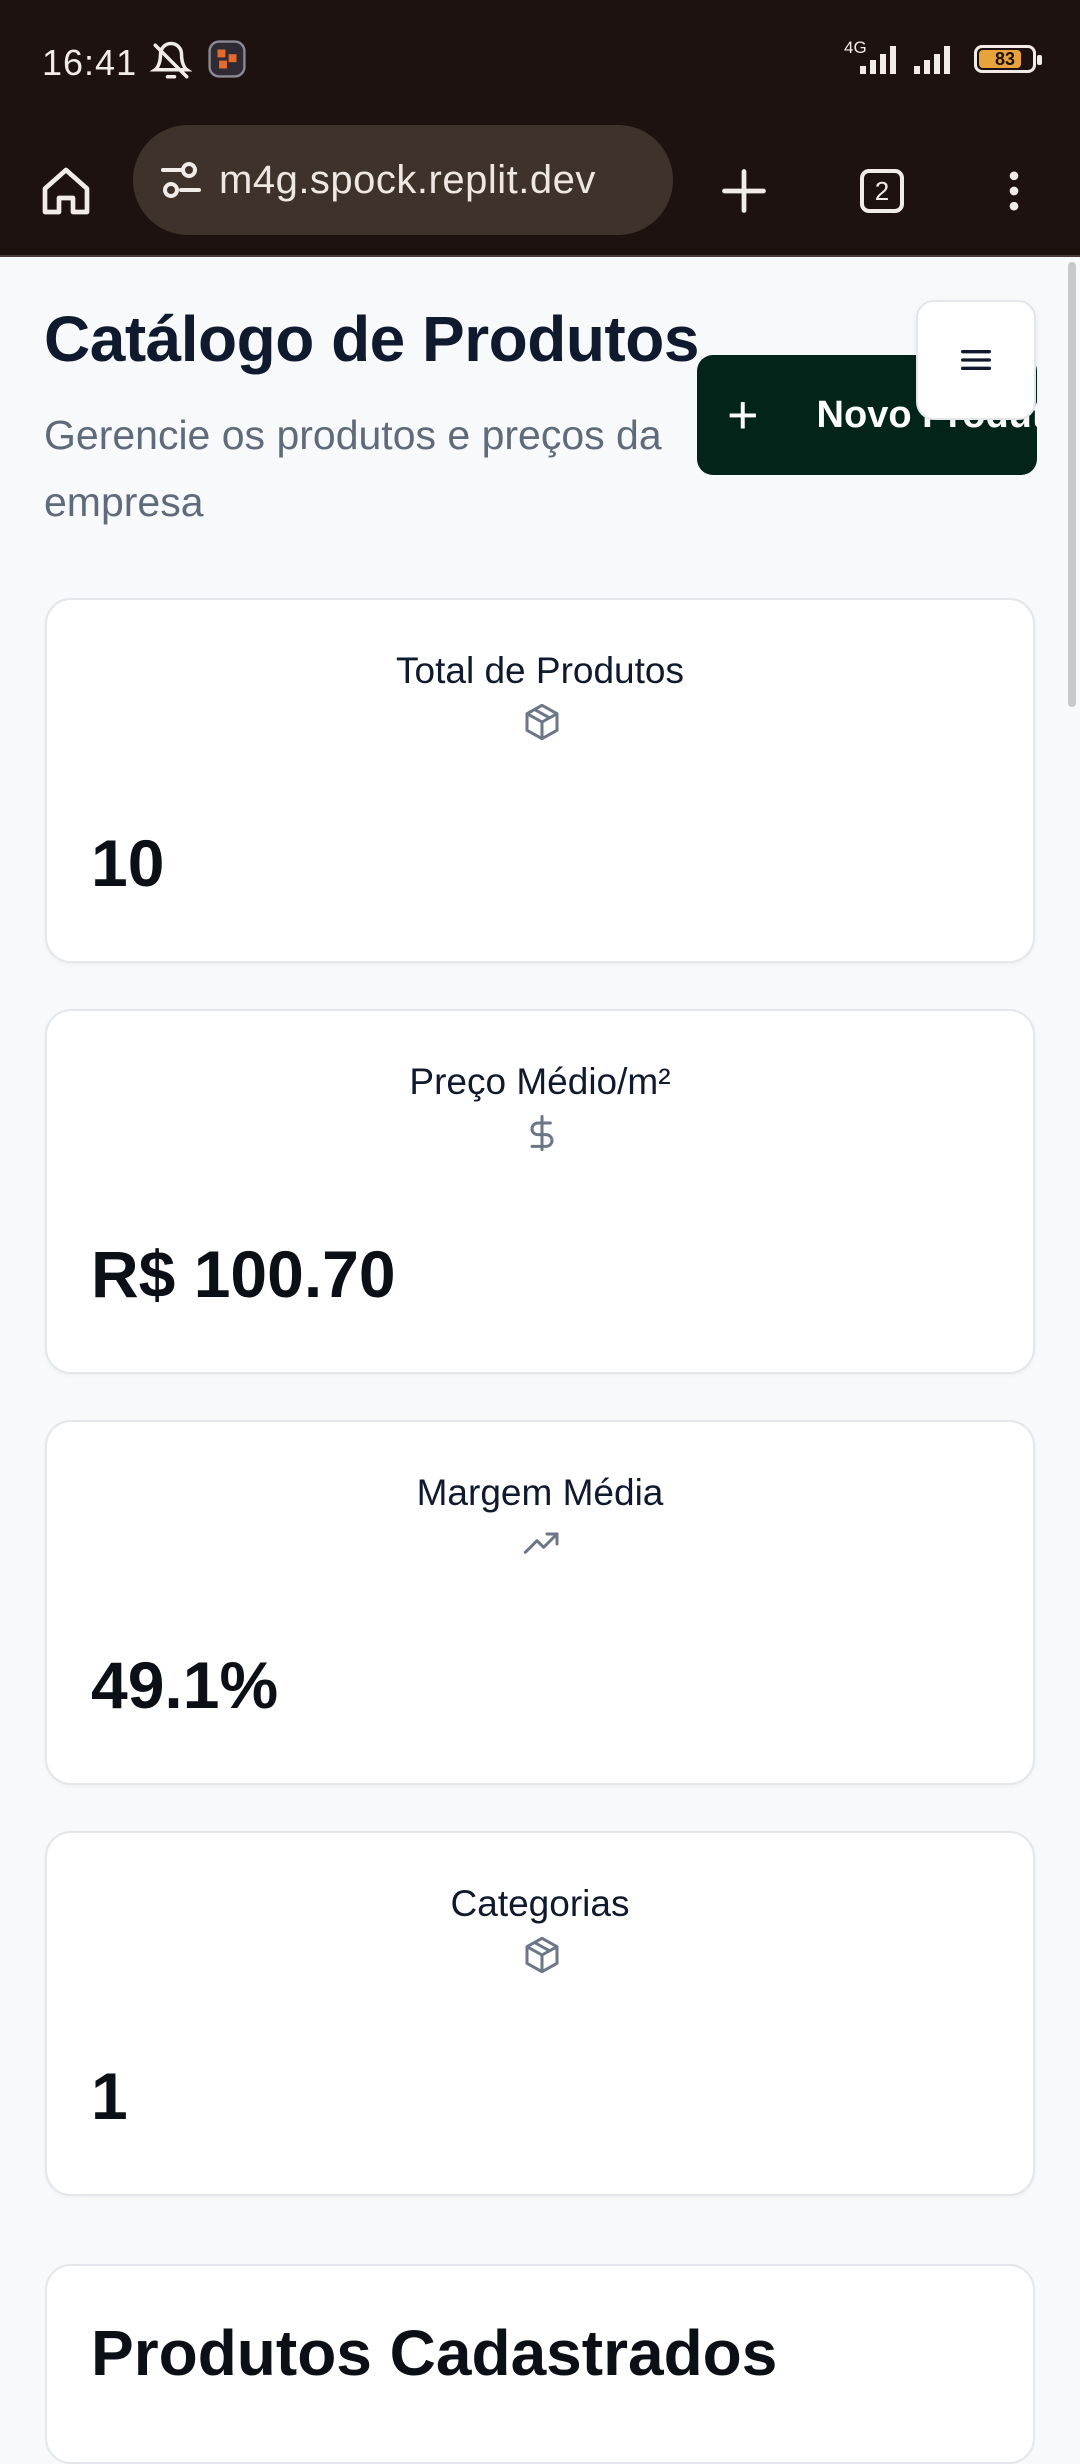 The image size is (1080, 2464). What do you see at coordinates (353, 468) in the screenshot?
I see `page-subtitle: Gerencie os produtos e preços da empresa` at bounding box center [353, 468].